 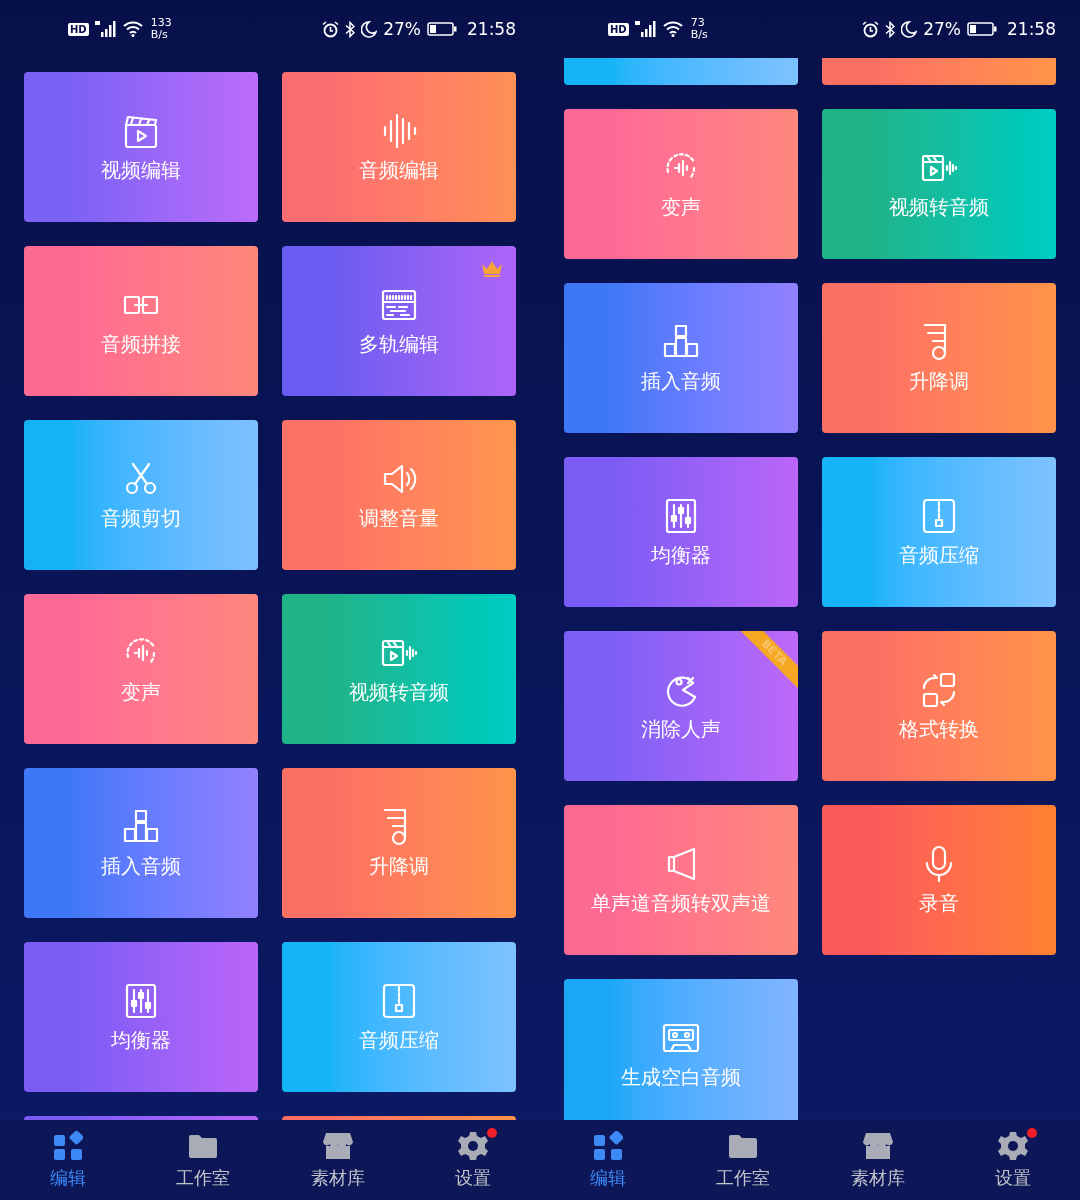 I want to click on feature-tile: 格式转换, so click(x=939, y=706).